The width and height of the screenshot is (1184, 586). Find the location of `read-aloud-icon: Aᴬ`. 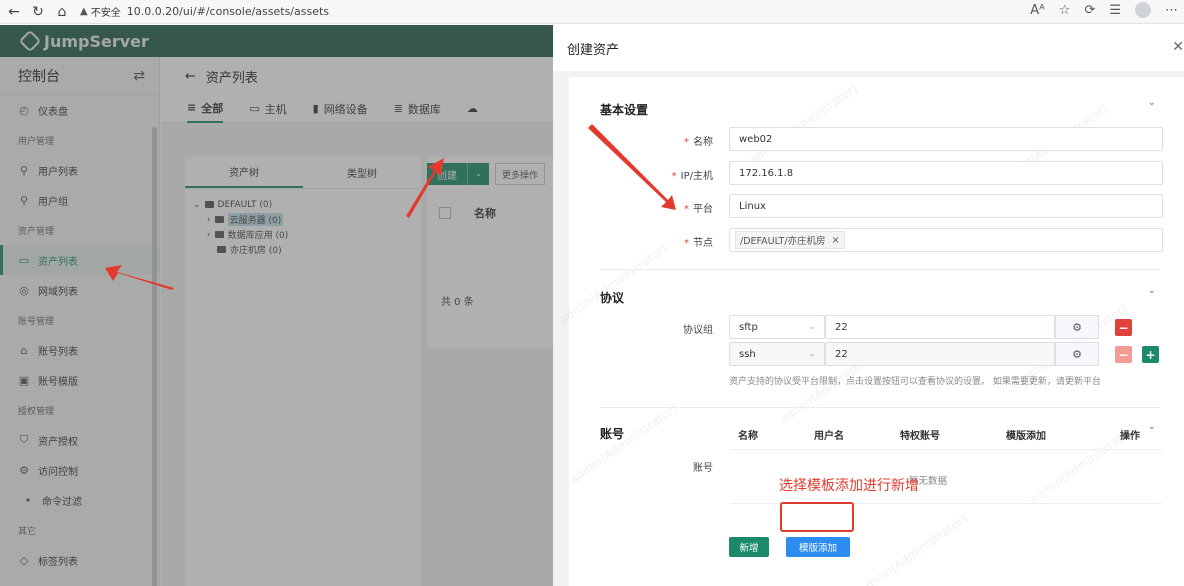

read-aloud-icon: Aᴬ is located at coordinates (1037, 10).